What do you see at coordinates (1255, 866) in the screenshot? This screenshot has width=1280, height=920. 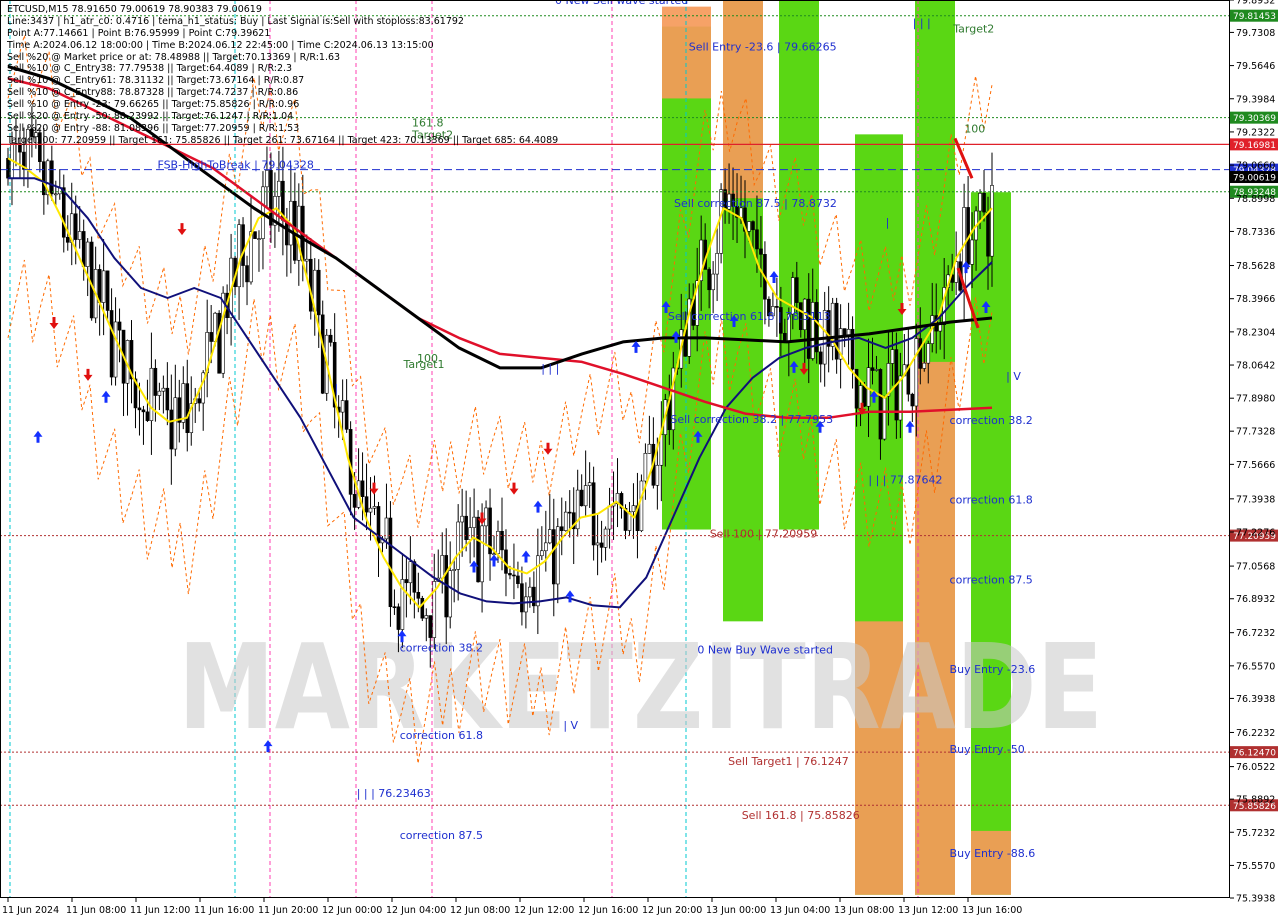 I see `y-tick-label: 75.5570` at bounding box center [1255, 866].